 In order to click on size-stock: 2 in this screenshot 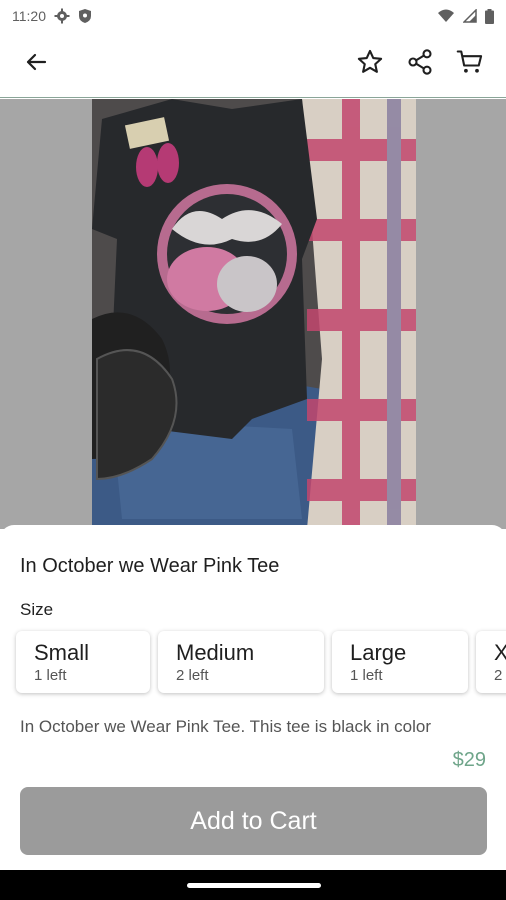, I will do `click(498, 675)`.